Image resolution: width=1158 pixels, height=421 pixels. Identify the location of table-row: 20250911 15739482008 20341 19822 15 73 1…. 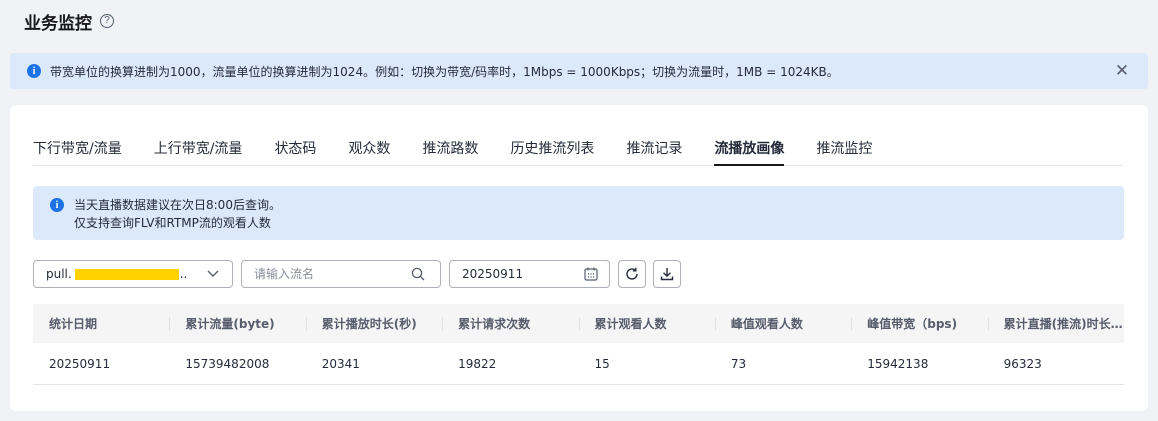
(578, 364).